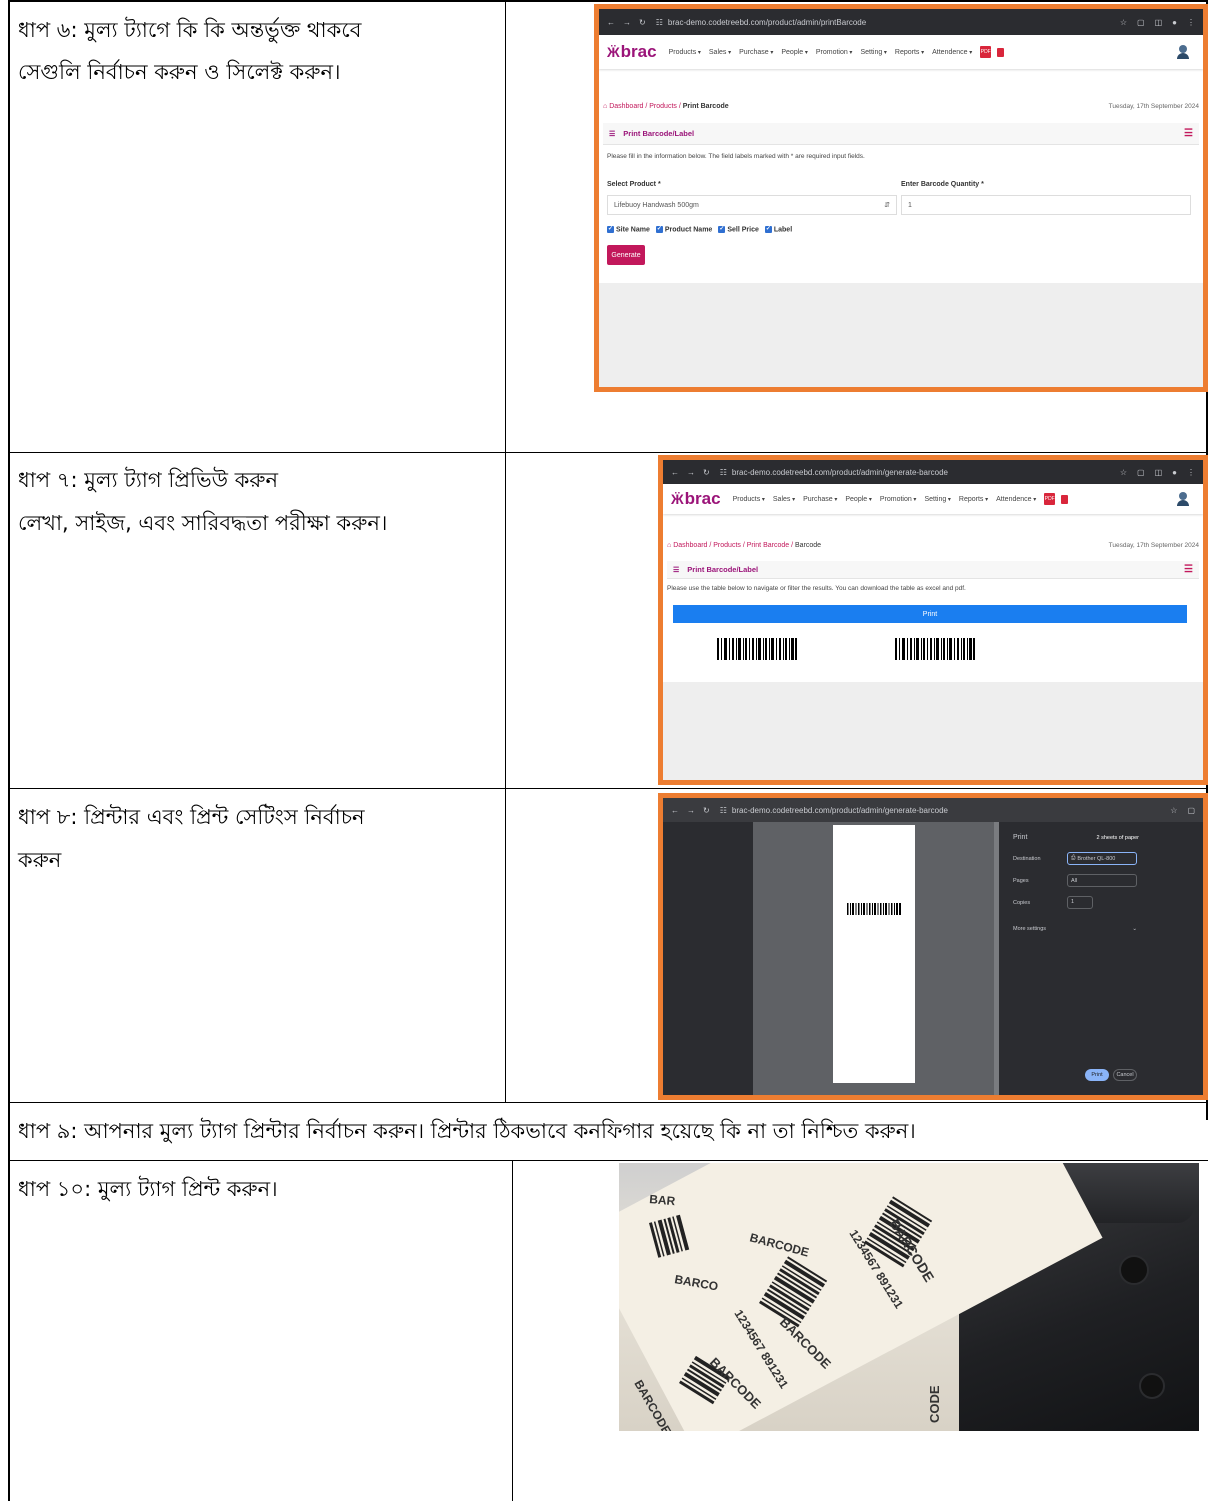 The width and height of the screenshot is (1208, 1501). What do you see at coordinates (1022, 903) in the screenshot?
I see `copies-label: Copies` at bounding box center [1022, 903].